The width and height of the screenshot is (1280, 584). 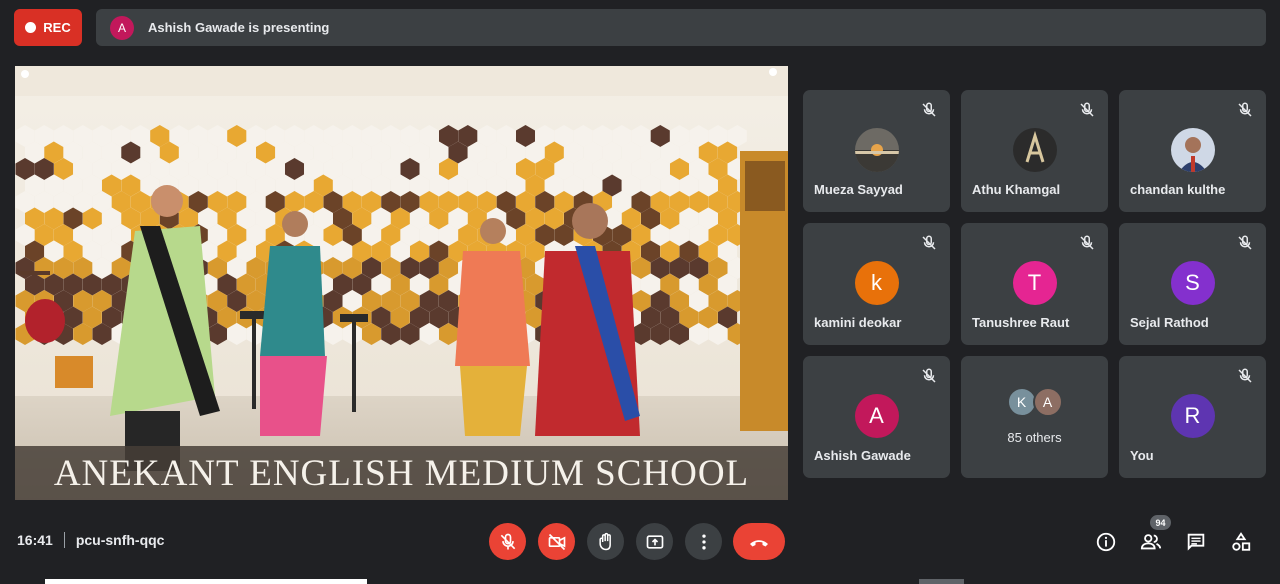 I want to click on participant-tile: Mueza Sayyad, so click(x=876, y=151).